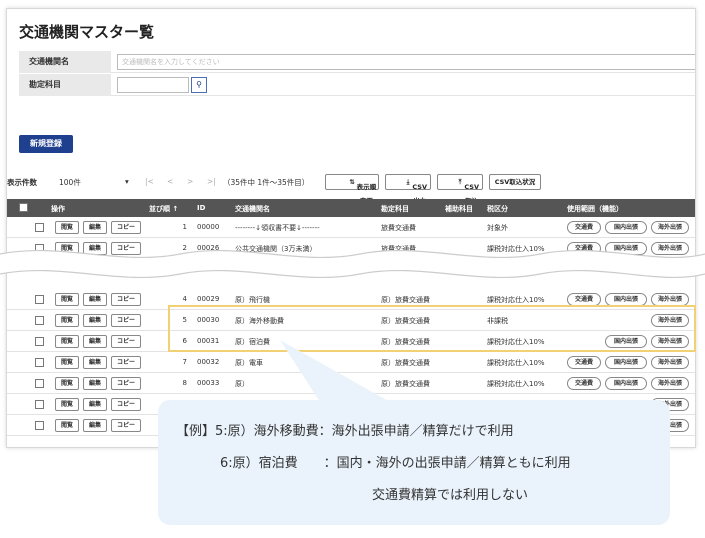  I want to click on page-title: 交通機関マスター覧, so click(87, 32).